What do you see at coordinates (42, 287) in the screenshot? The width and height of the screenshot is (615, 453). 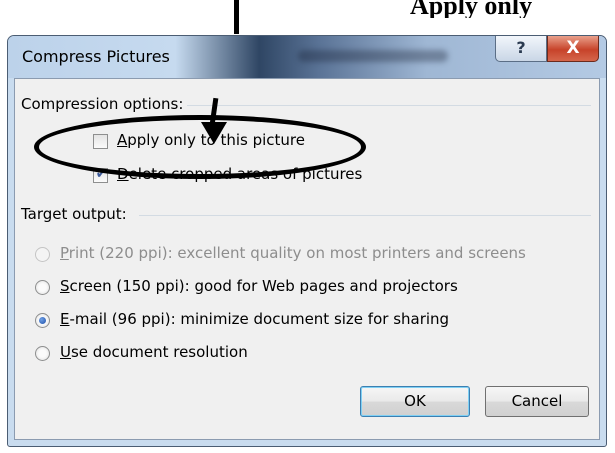 I see `screen-radio` at bounding box center [42, 287].